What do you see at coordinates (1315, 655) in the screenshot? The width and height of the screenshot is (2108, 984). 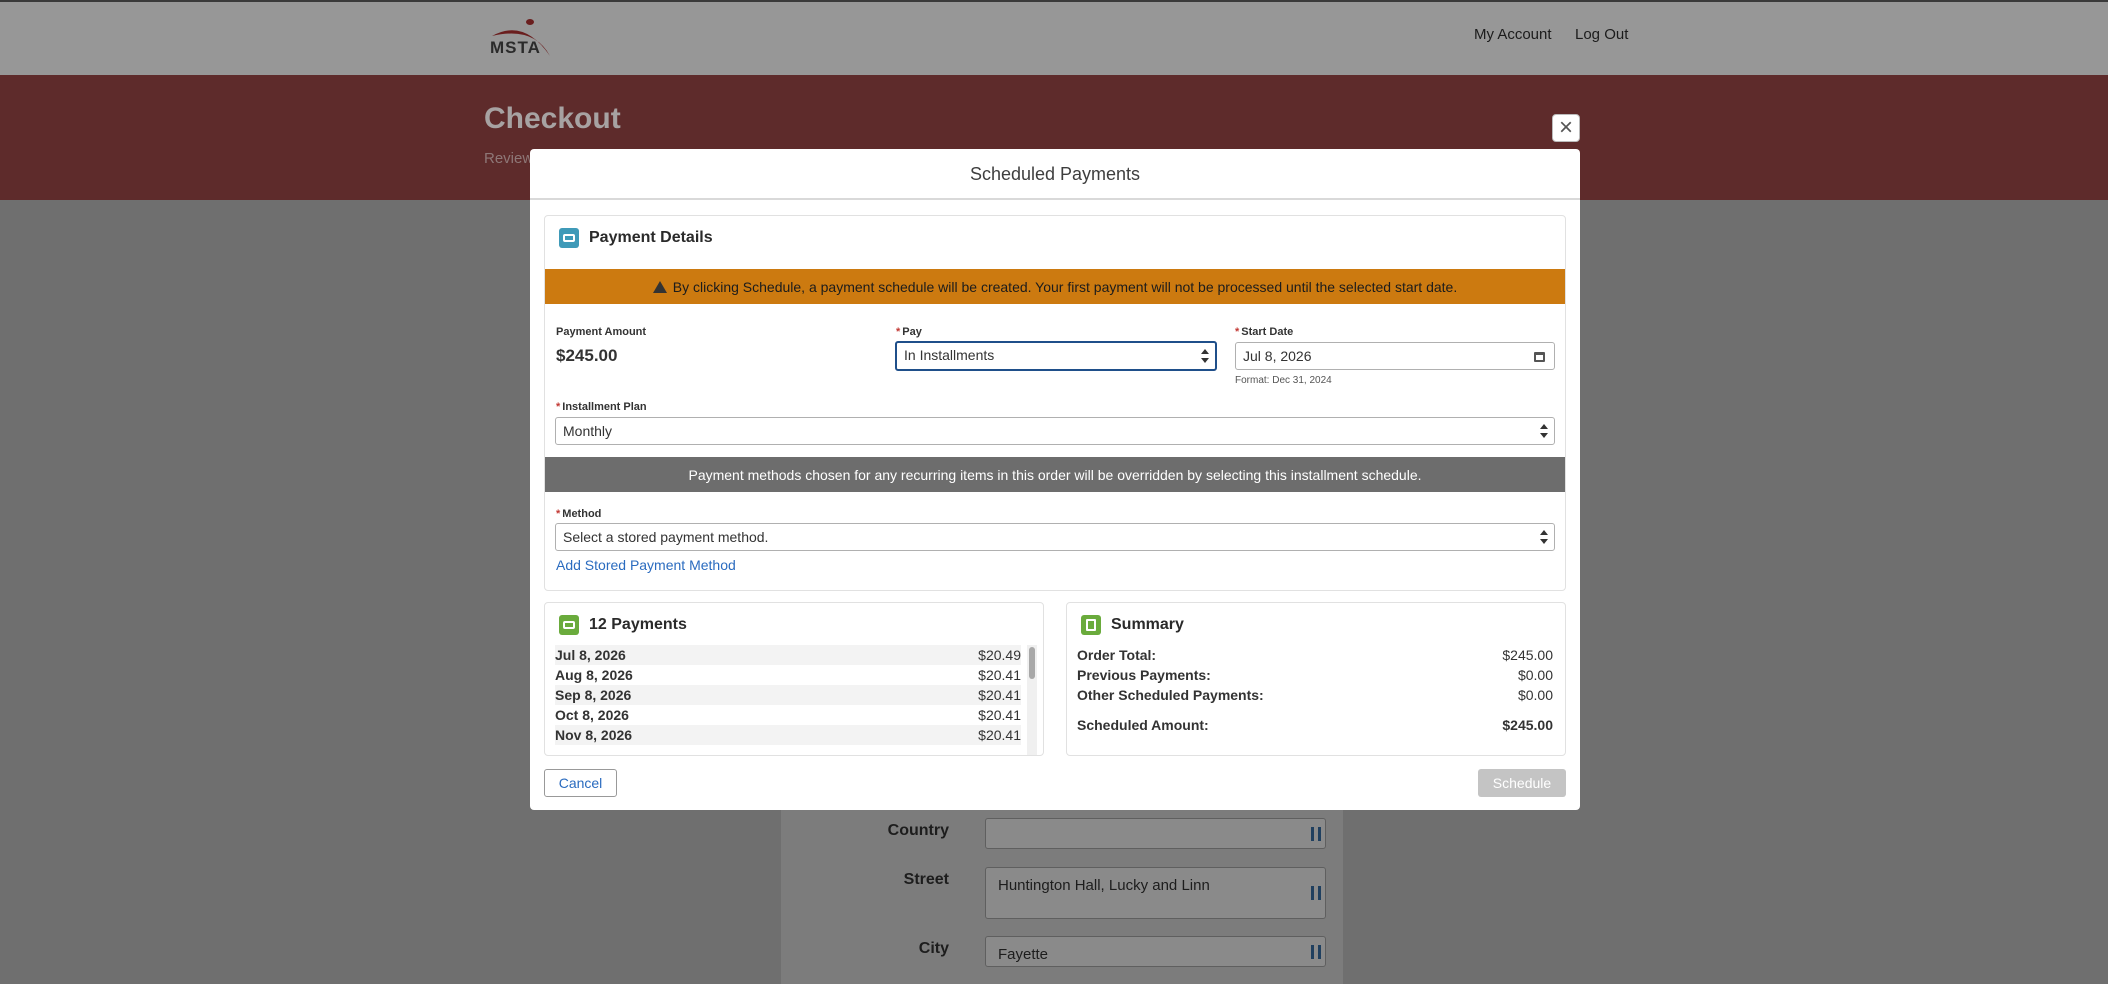 I see `summary-row-order-total: Order Total: $245.00` at bounding box center [1315, 655].